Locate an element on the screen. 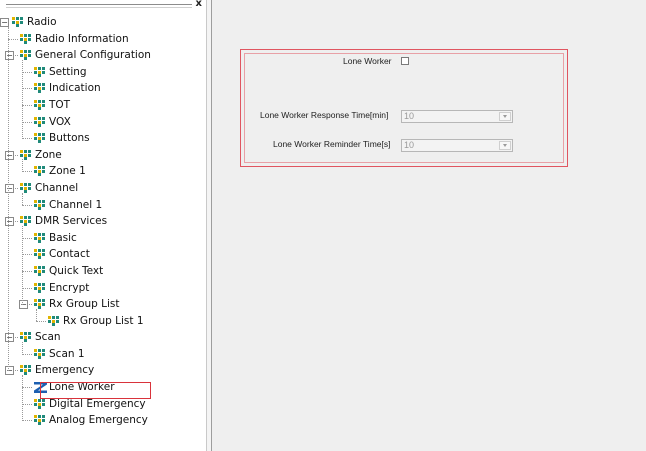 Image resolution: width=646 pixels, height=451 pixels. tree-item-quick-text: Quick Text is located at coordinates (103, 271).